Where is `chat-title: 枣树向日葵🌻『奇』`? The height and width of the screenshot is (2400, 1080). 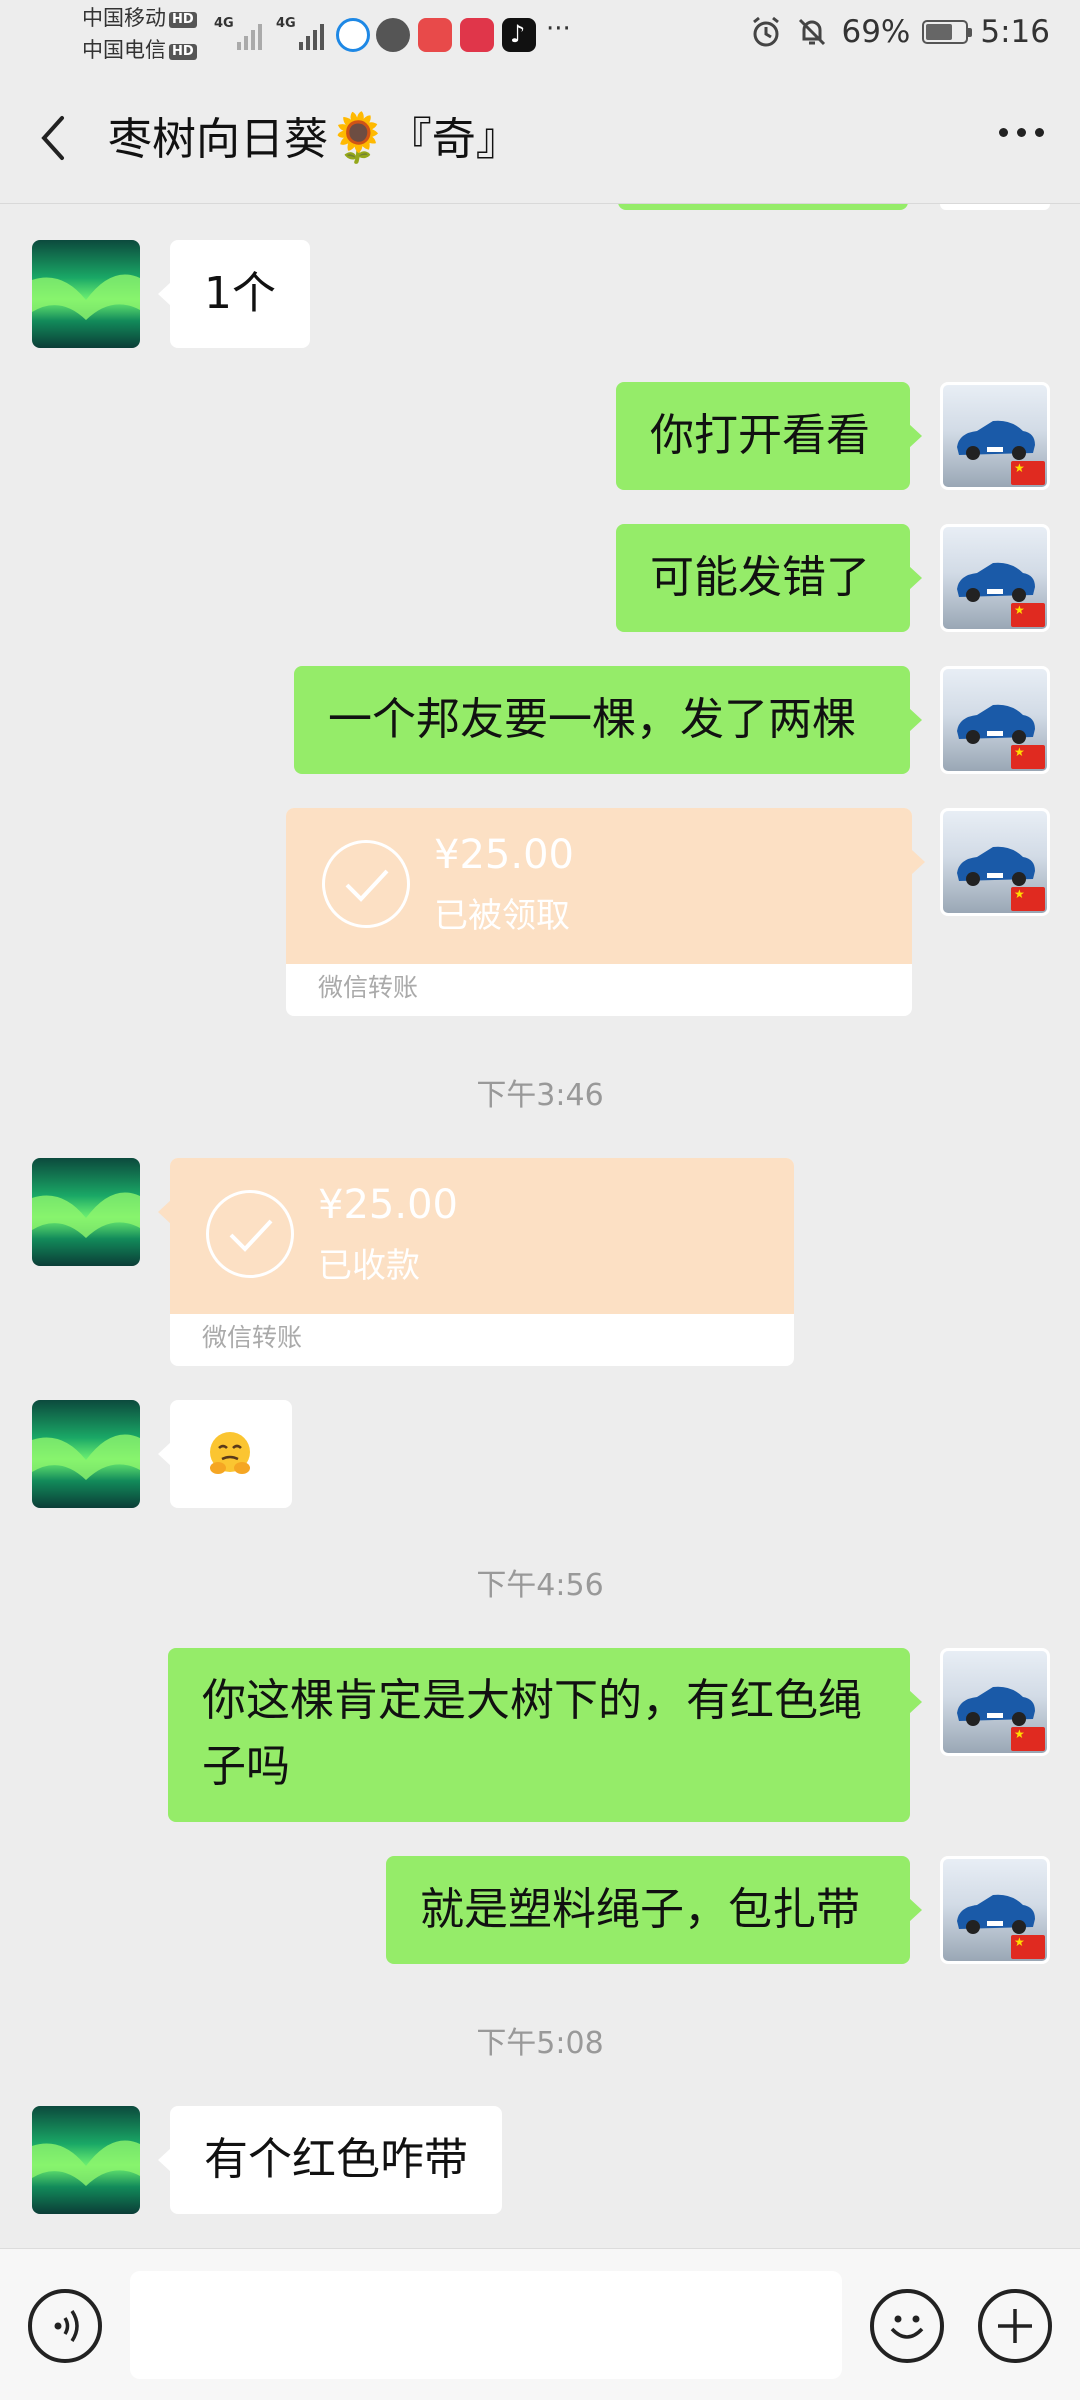
chat-title: 枣树向日葵🌻『奇』 is located at coordinates (314, 138).